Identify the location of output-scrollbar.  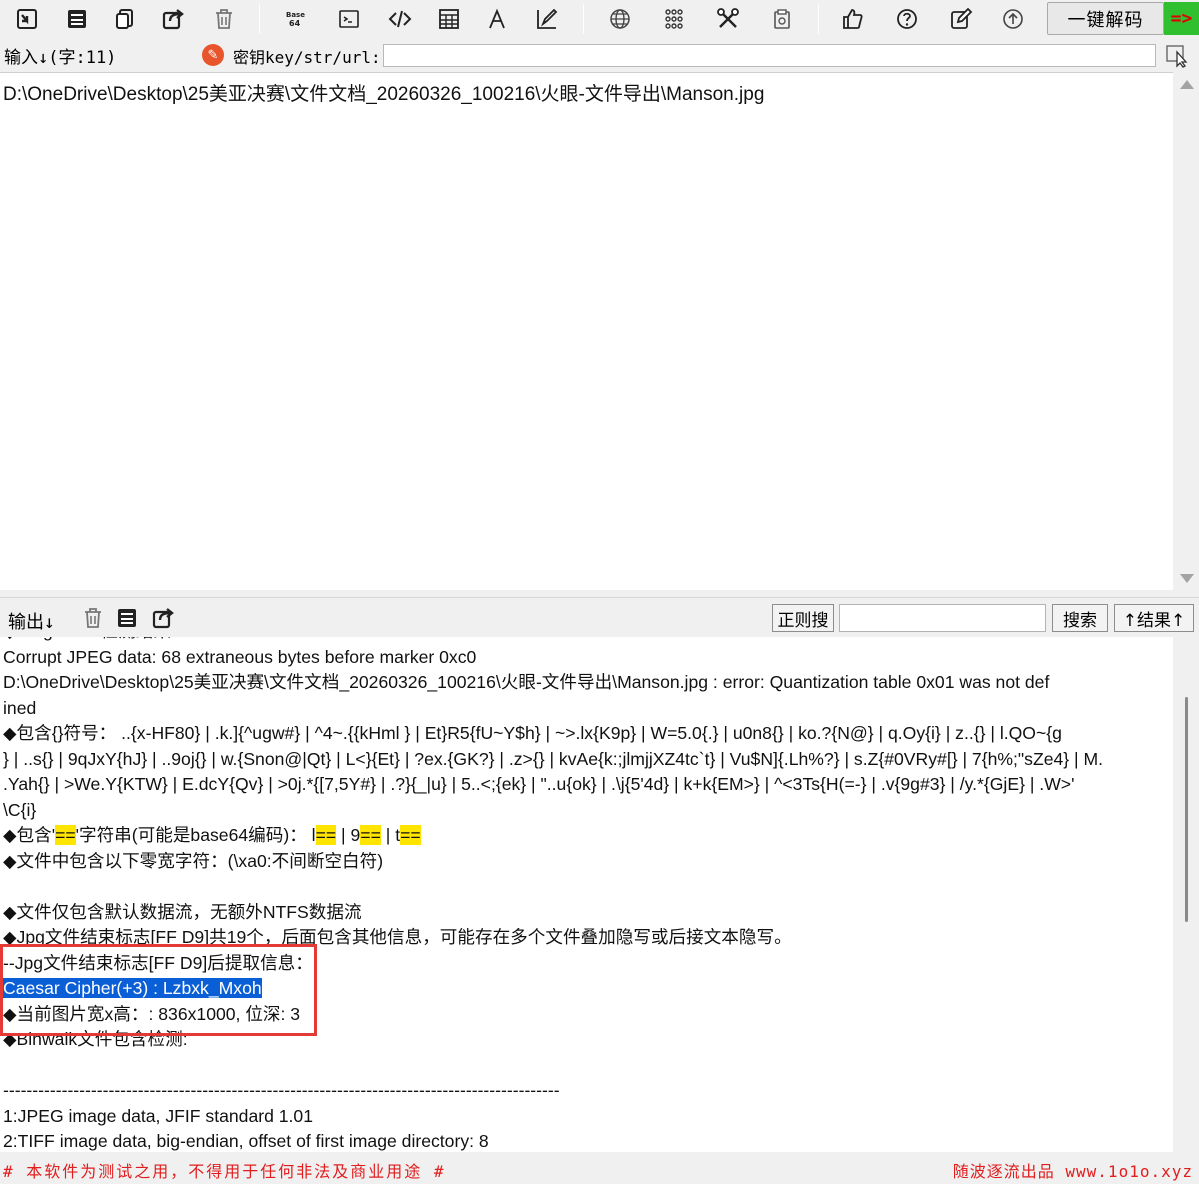
(1187, 894).